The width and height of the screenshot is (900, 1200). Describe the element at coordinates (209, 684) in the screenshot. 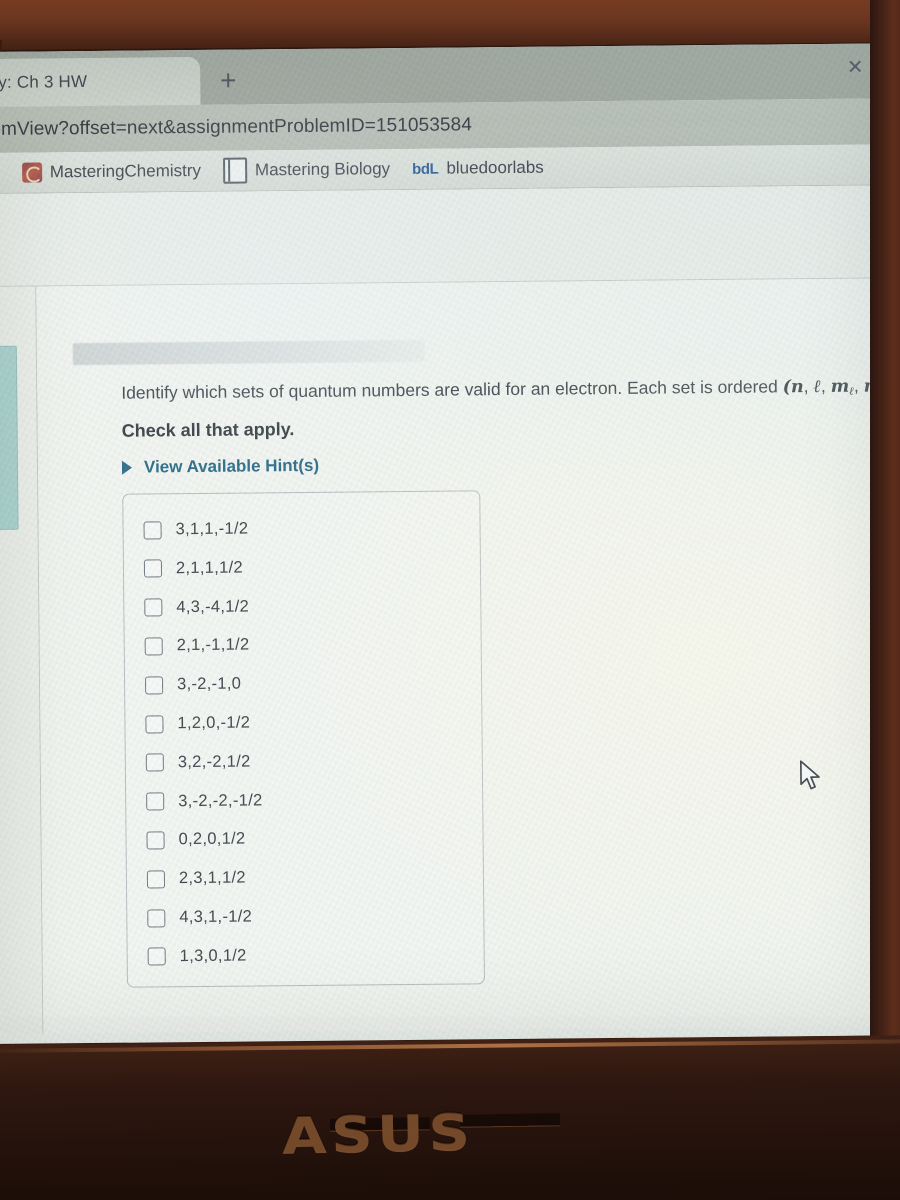

I see `answer-option-label: 3,-2,-1,0` at that location.